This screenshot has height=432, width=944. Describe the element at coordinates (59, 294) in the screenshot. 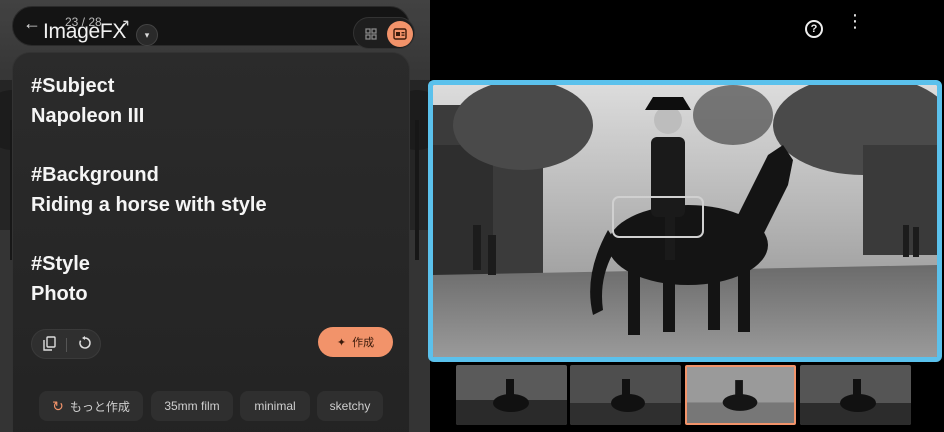

I see `style-value: Photo` at that location.